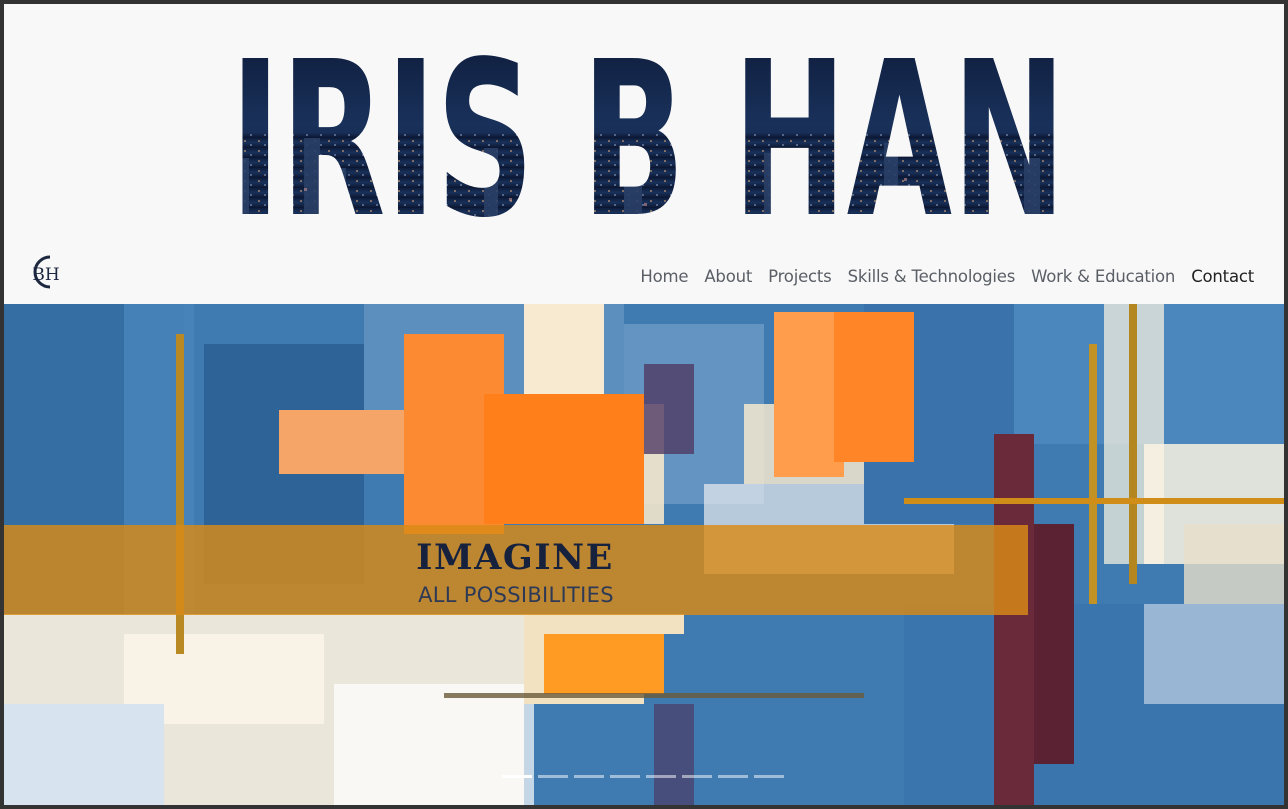 This screenshot has height=809, width=1288. Describe the element at coordinates (45, 275) in the screenshot. I see `logo-text: BH` at that location.